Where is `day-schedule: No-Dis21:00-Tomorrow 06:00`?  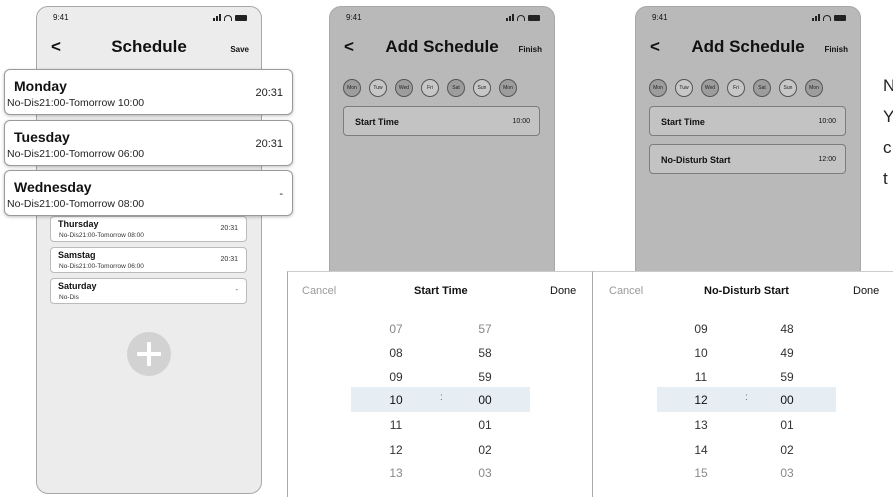
day-schedule: No-Dis21:00-Tomorrow 06:00 is located at coordinates (76, 154).